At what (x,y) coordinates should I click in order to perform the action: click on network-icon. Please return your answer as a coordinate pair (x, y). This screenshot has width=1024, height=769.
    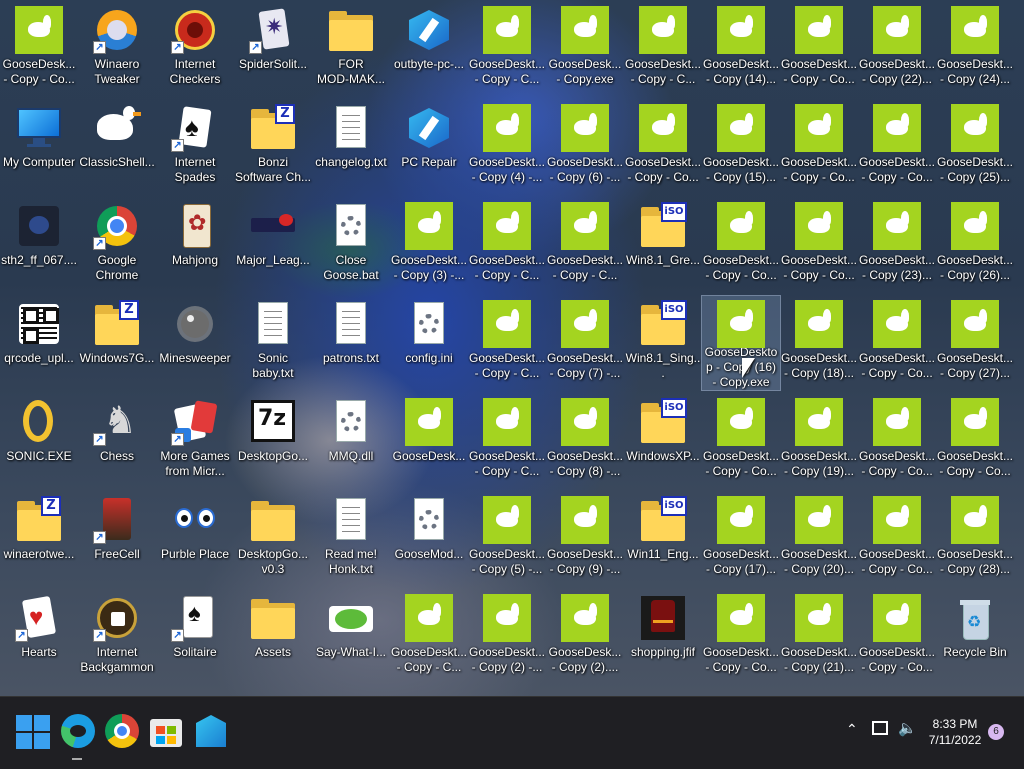
    Looking at the image, I should click on (880, 728).